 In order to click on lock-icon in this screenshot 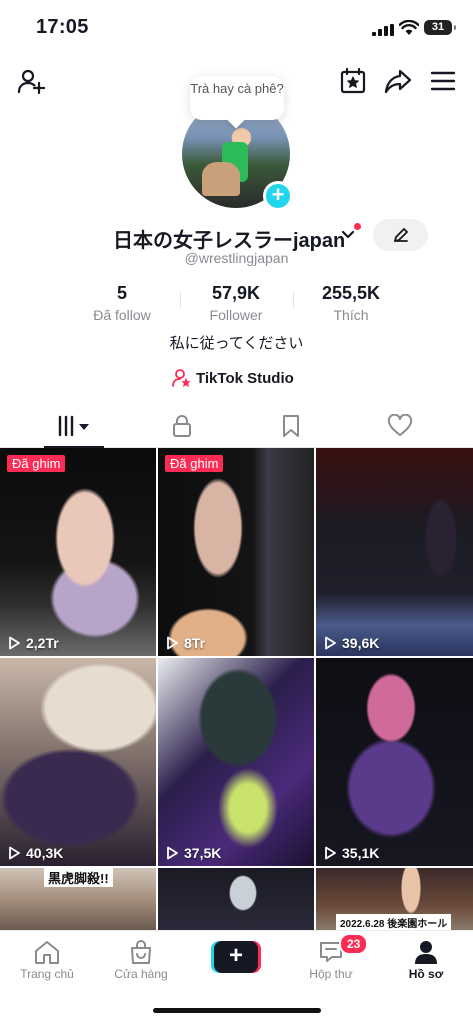, I will do `click(182, 426)`.